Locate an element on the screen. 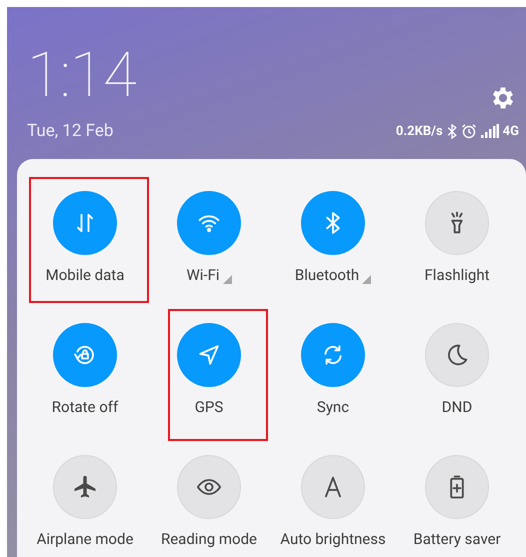 The height and width of the screenshot is (557, 526). alarm-icon is located at coordinates (468, 131).